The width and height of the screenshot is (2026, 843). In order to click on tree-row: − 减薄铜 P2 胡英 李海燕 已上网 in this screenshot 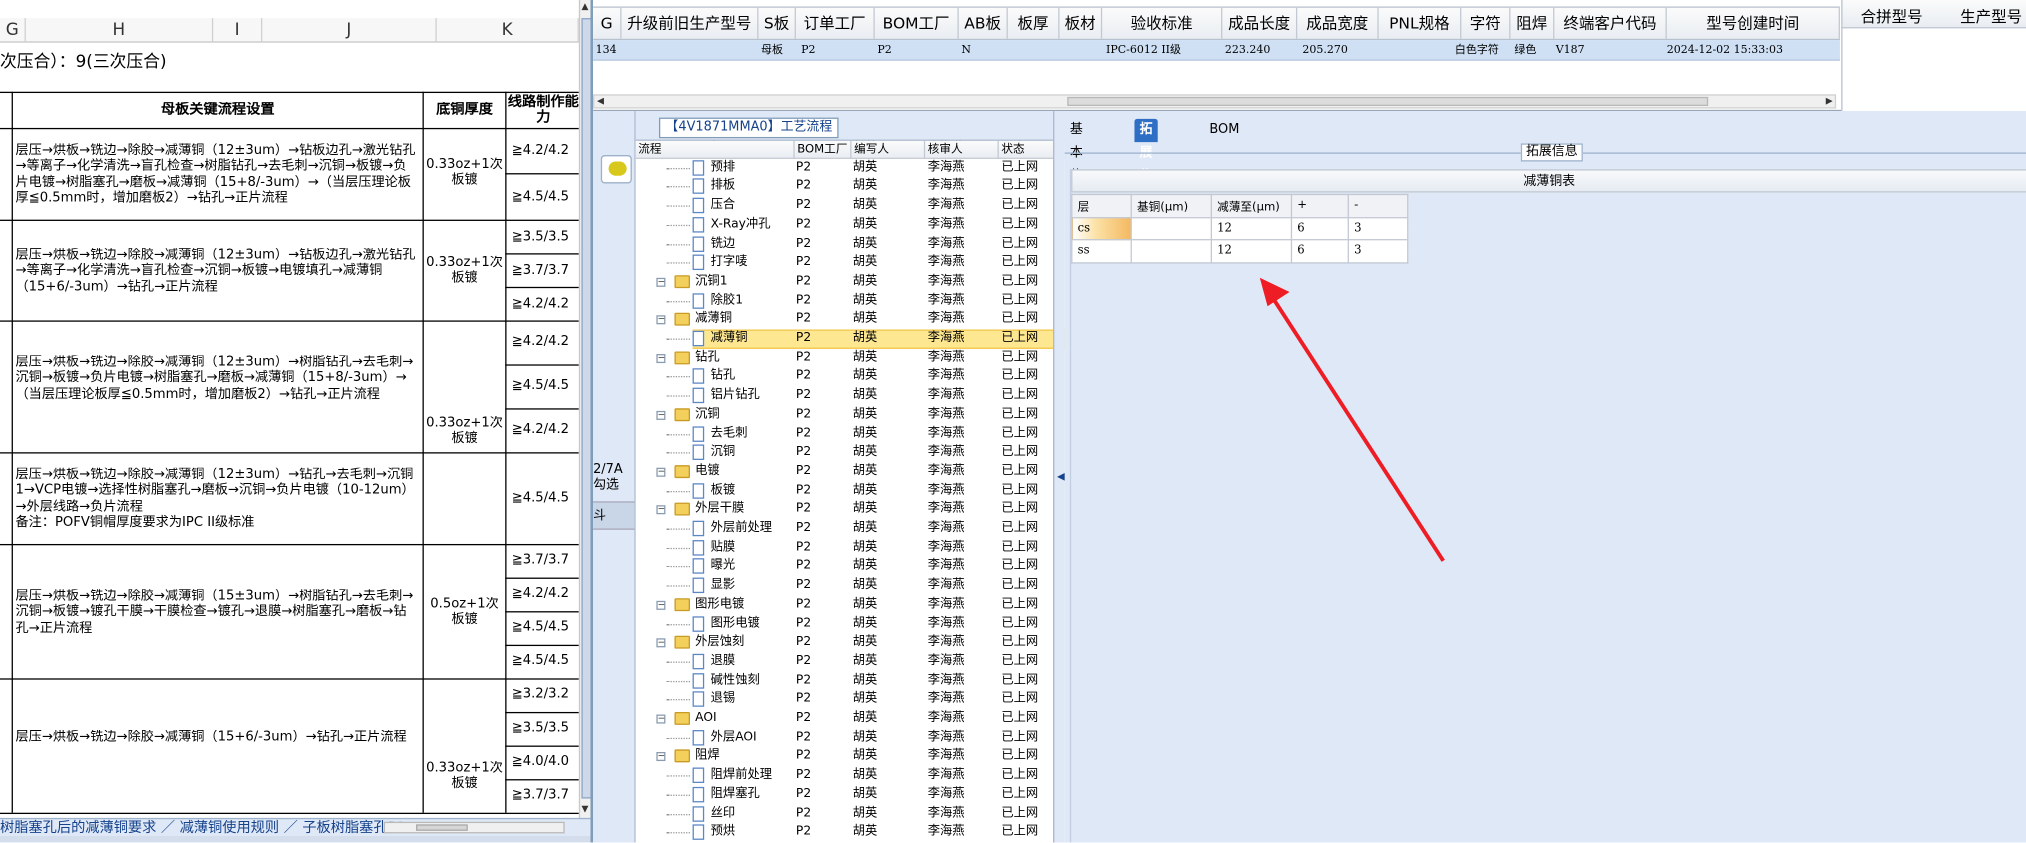, I will do `click(864, 319)`.